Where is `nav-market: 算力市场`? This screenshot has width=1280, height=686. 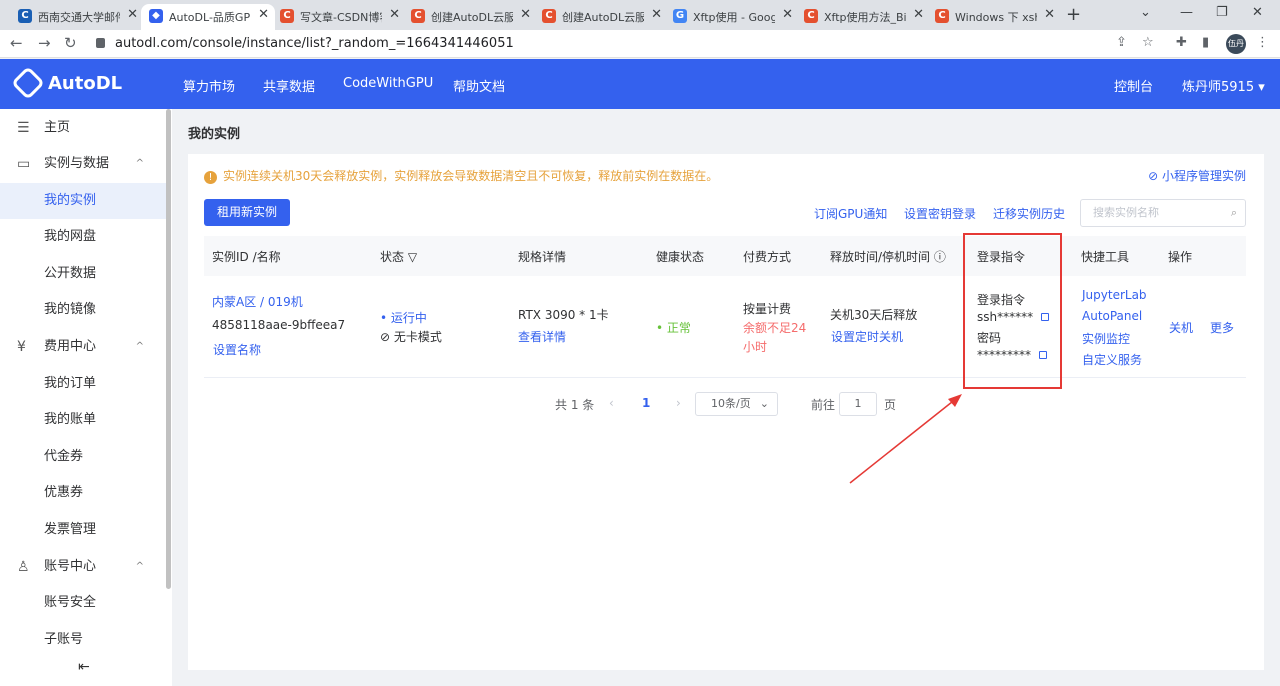
nav-market: 算力市场 is located at coordinates (209, 85).